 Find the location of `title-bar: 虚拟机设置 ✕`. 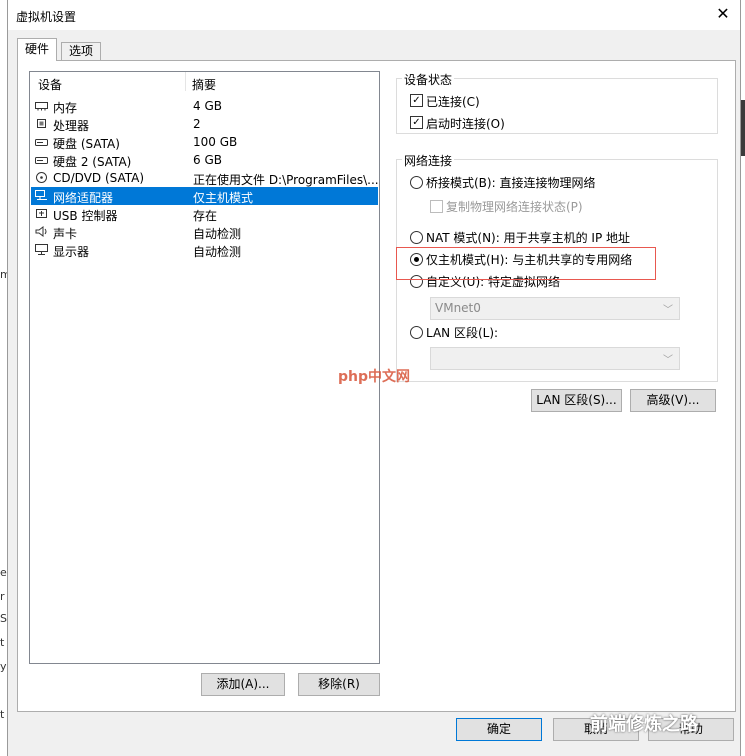

title-bar: 虚拟机设置 ✕ is located at coordinates (374, 15).